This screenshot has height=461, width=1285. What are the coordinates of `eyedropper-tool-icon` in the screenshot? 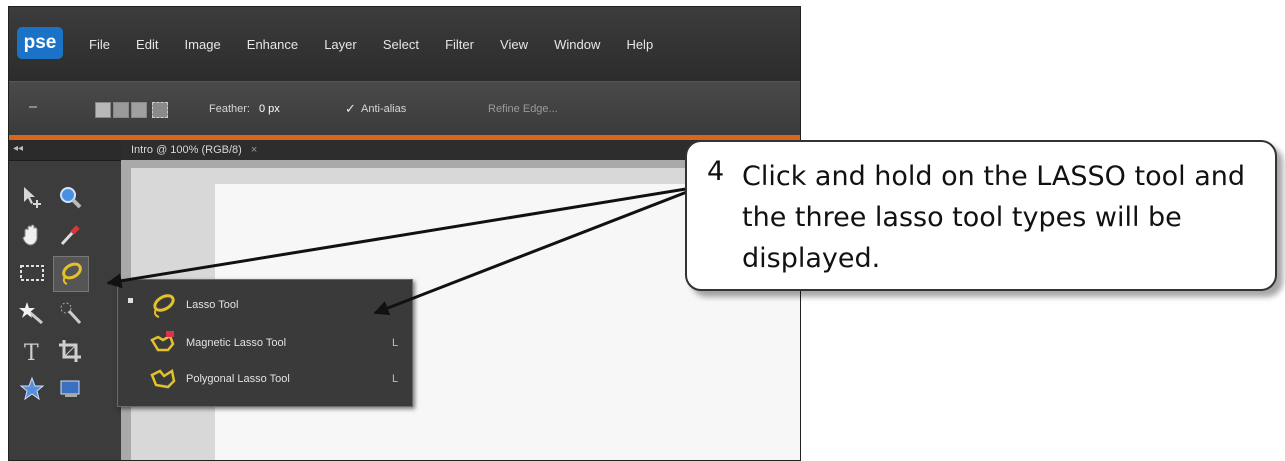 It's located at (70, 235).